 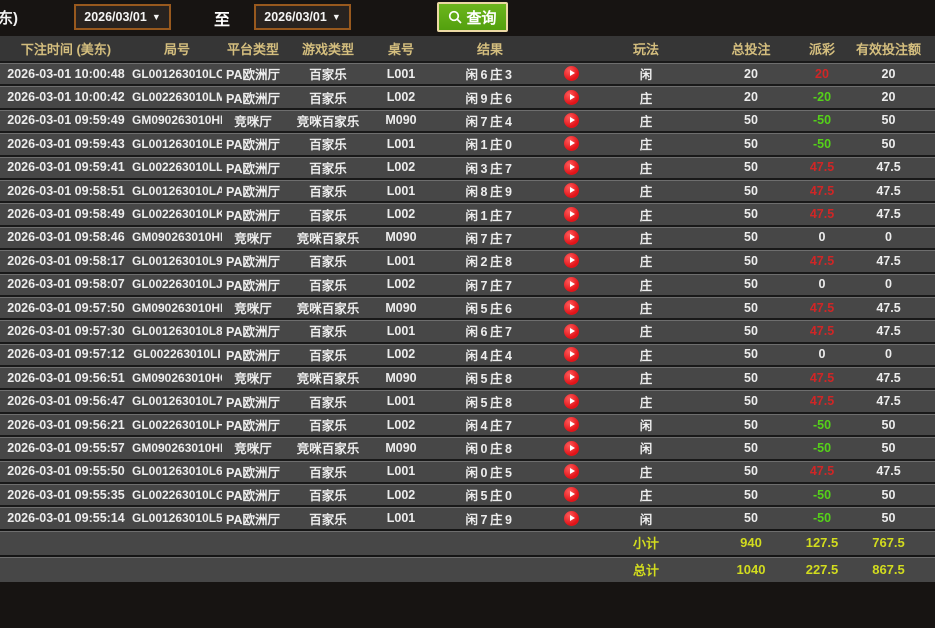 What do you see at coordinates (177, 354) in the screenshot?
I see `round-id-cell: GL002263010LI` at bounding box center [177, 354].